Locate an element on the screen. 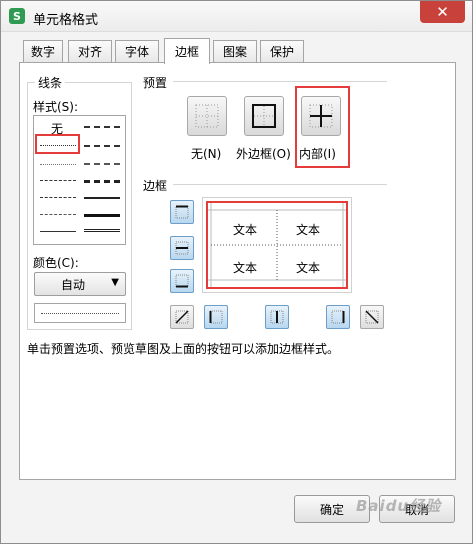 This screenshot has height=544, width=473. preset-none-label: 无(N) is located at coordinates (206, 153).